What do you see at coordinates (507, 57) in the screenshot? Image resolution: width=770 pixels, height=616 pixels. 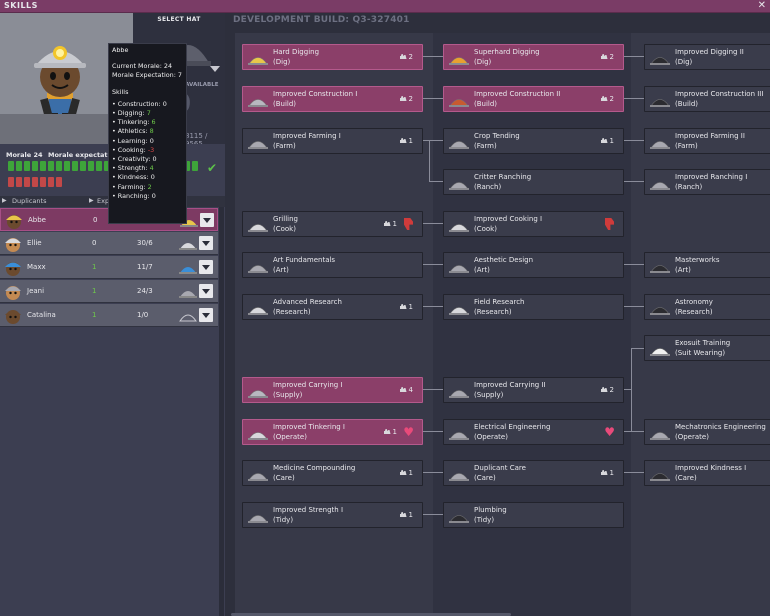 I see `skill-name: Superhard Digging (Dig)` at bounding box center [507, 57].